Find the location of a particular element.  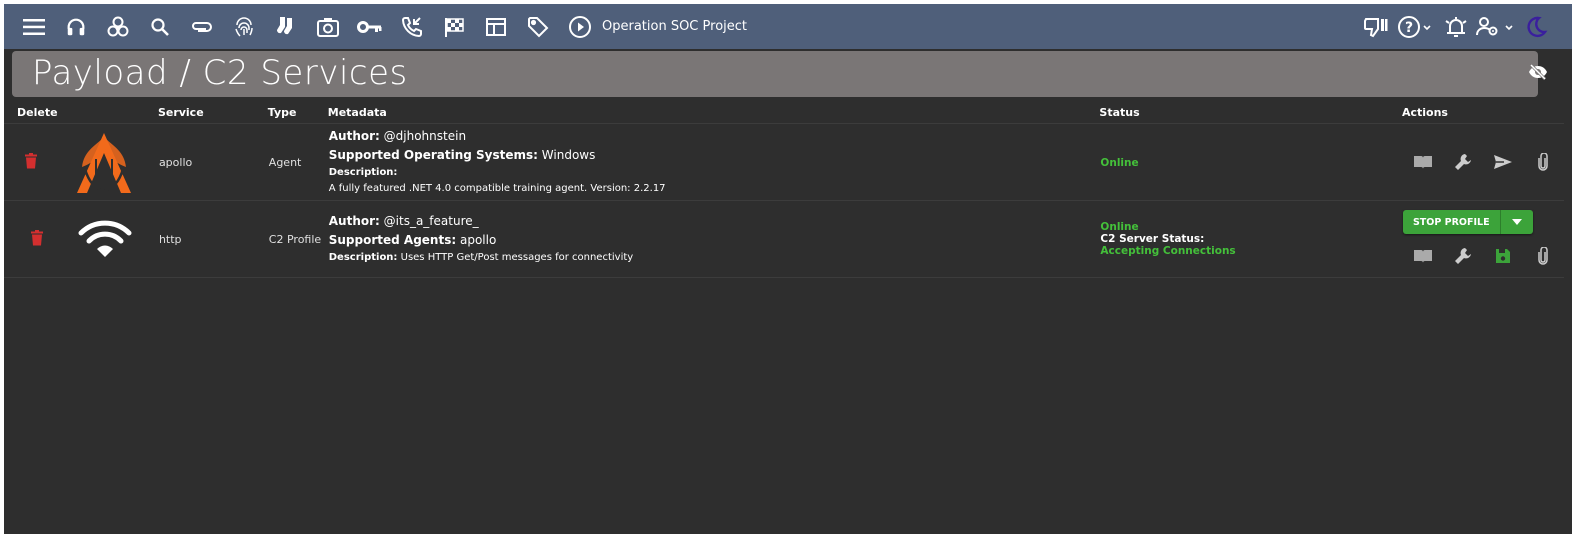

play-circle-icon is located at coordinates (580, 27).